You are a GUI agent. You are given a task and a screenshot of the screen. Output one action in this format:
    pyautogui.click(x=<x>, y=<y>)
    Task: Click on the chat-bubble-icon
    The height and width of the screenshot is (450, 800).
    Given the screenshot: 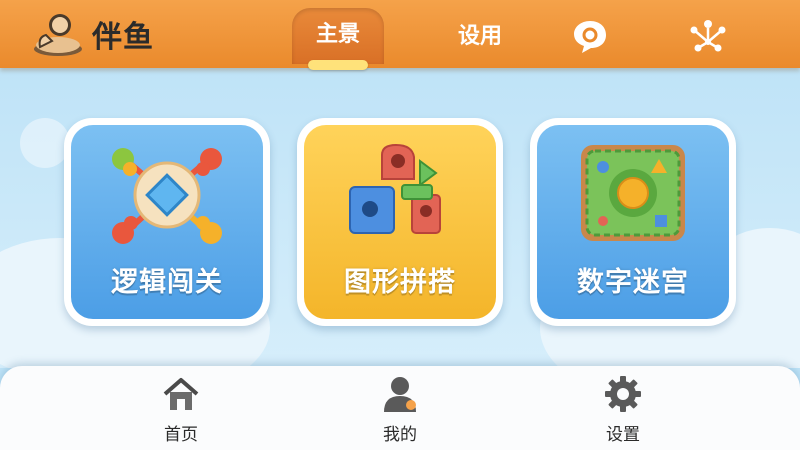 What is the action you would take?
    pyautogui.click(x=590, y=36)
    